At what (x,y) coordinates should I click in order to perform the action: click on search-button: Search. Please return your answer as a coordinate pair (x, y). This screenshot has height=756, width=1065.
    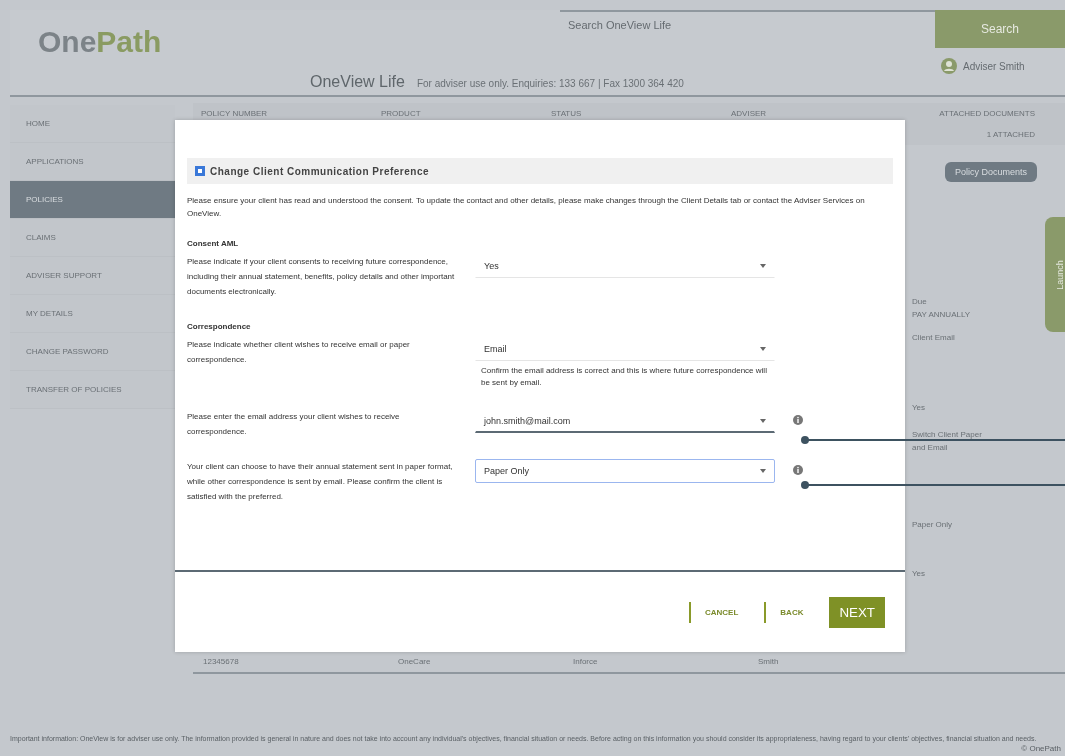
    Looking at the image, I should click on (1000, 29).